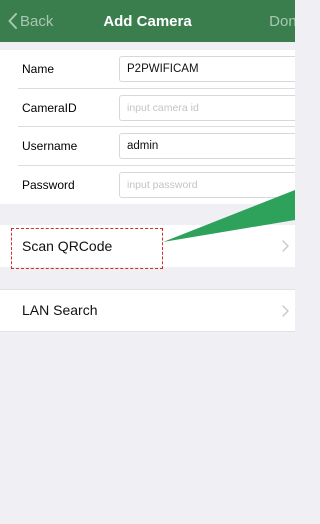 The width and height of the screenshot is (320, 524). What do you see at coordinates (282, 21) in the screenshot?
I see `done-button: Done` at bounding box center [282, 21].